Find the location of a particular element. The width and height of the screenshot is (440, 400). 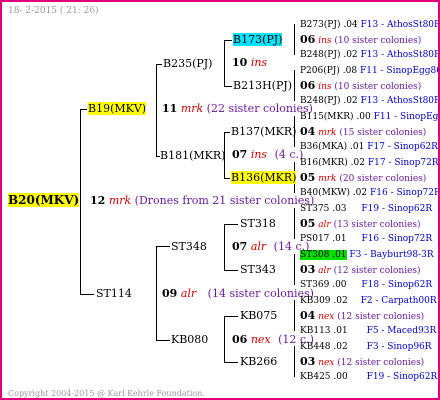

leaf-id: B273(PJ) .04 is located at coordinates (329, 25).